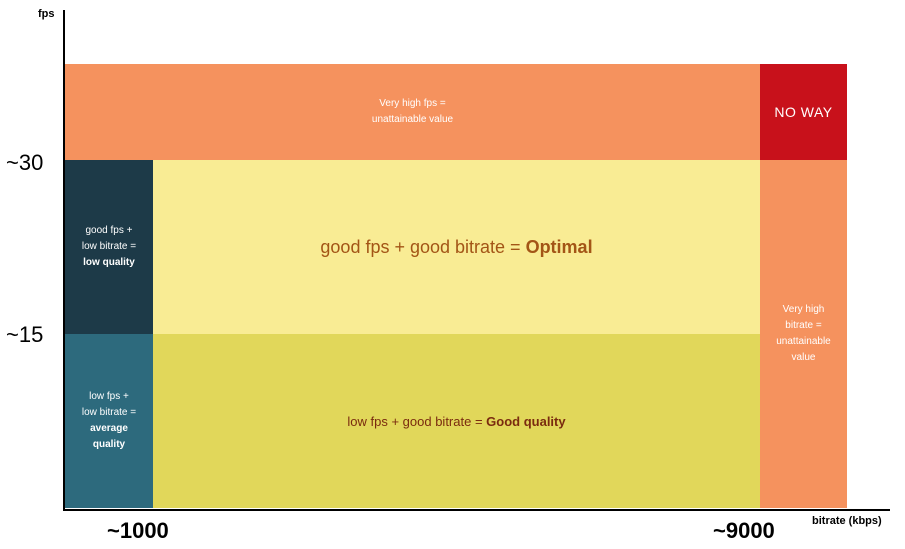  What do you see at coordinates (803, 309) in the screenshot?
I see `very-high-bitrate-line1: Very high` at bounding box center [803, 309].